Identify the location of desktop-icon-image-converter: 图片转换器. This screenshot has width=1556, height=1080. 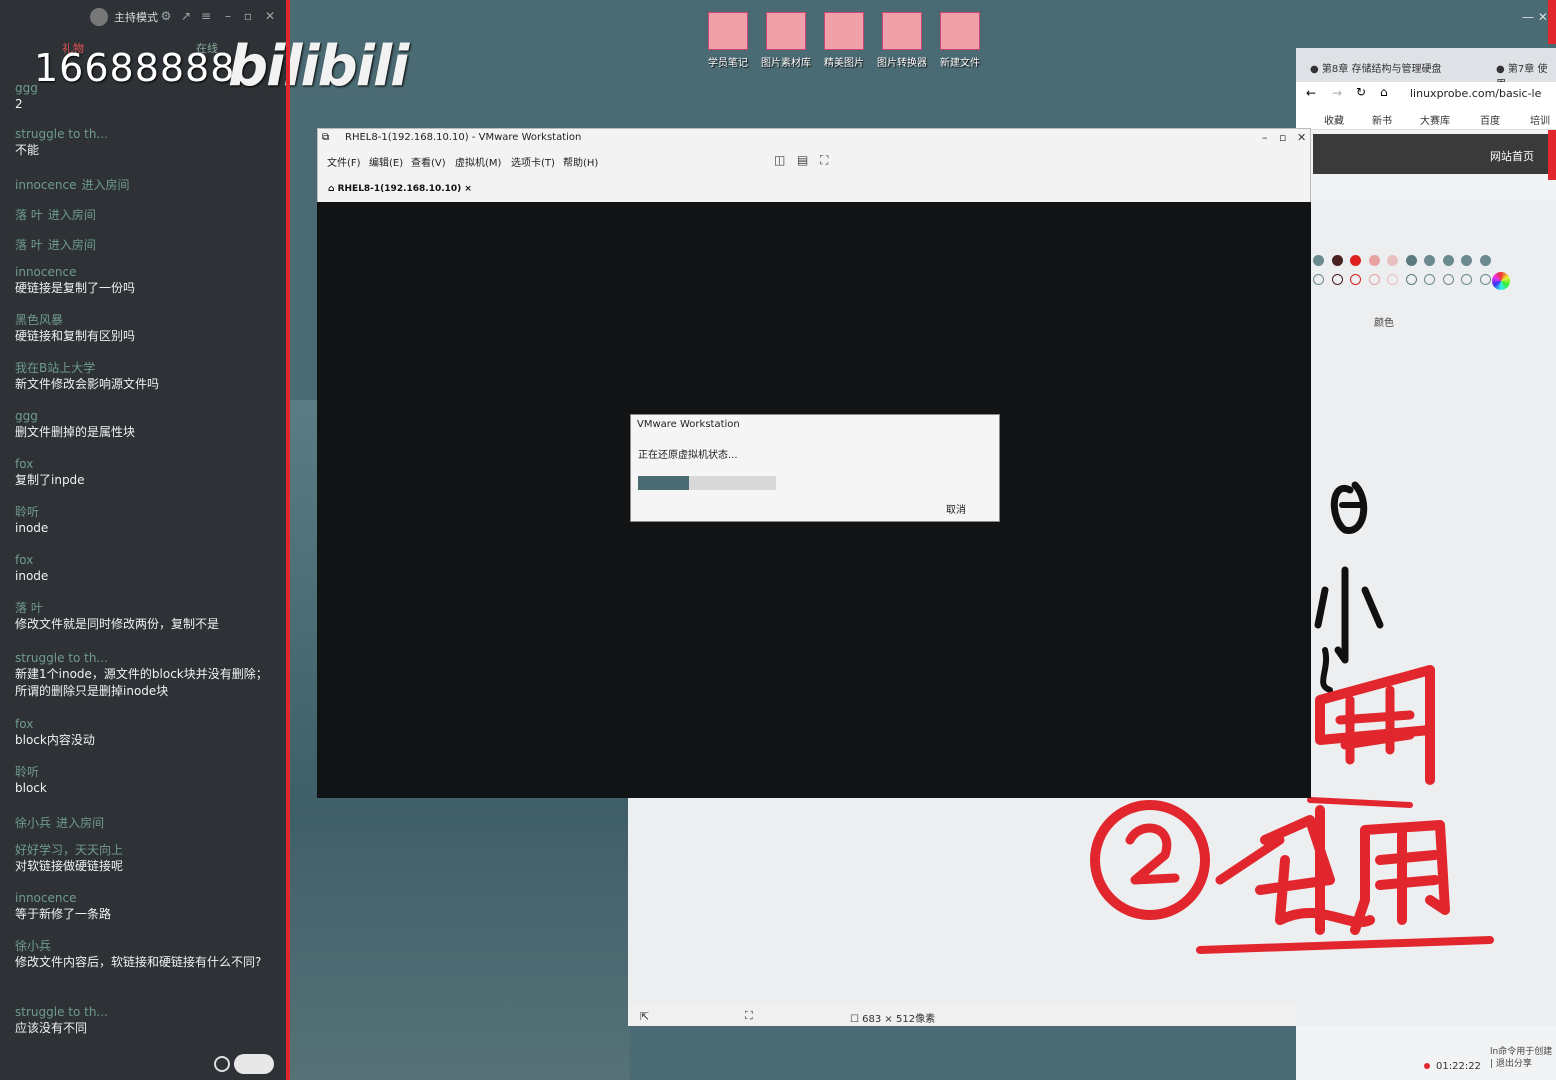
(902, 40).